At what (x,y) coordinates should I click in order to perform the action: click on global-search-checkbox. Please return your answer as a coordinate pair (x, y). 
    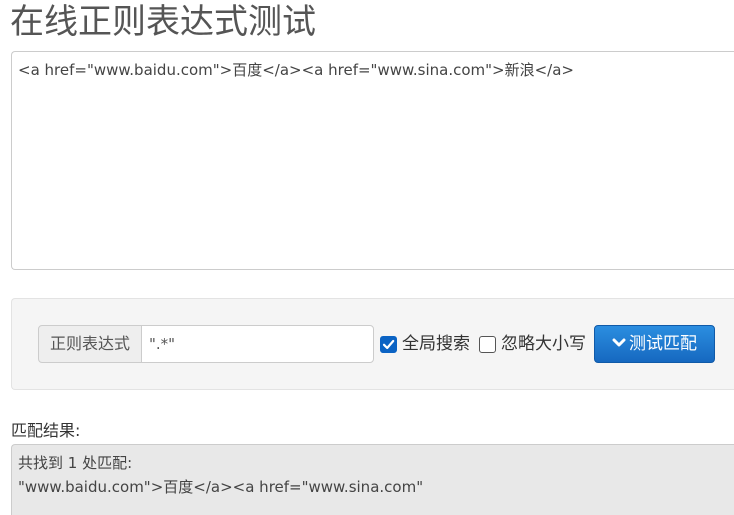
    Looking at the image, I should click on (388, 344).